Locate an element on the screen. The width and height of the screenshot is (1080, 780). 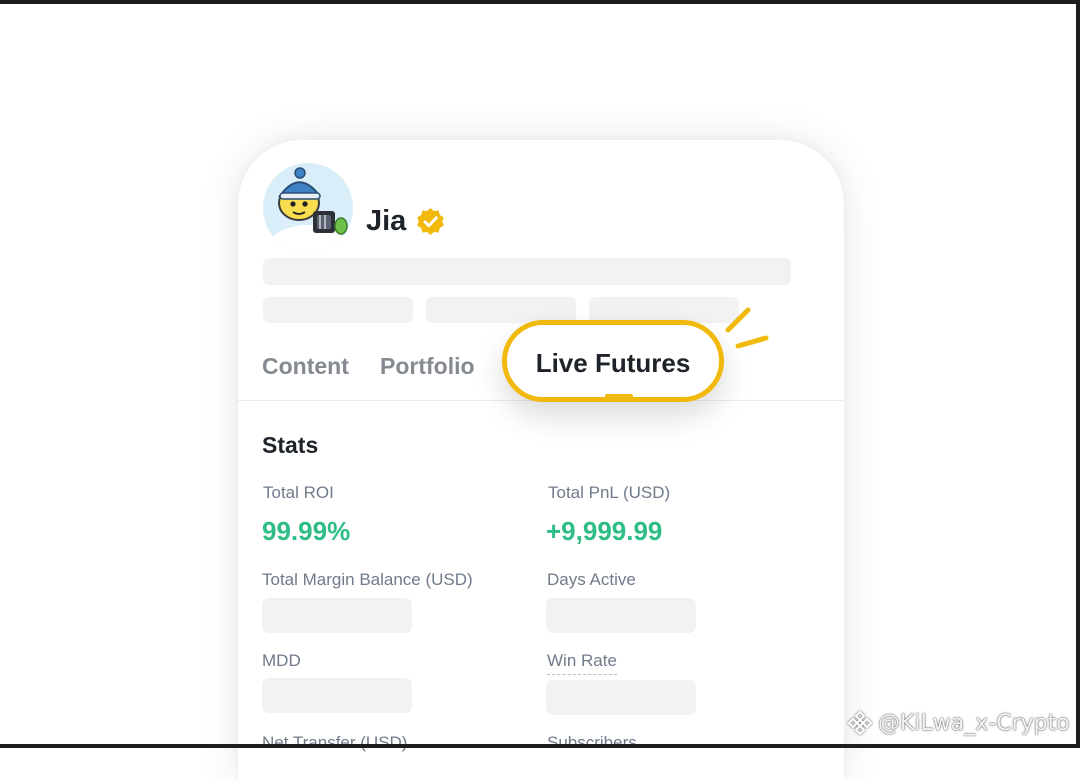
mdd-placeholder is located at coordinates (337, 695).